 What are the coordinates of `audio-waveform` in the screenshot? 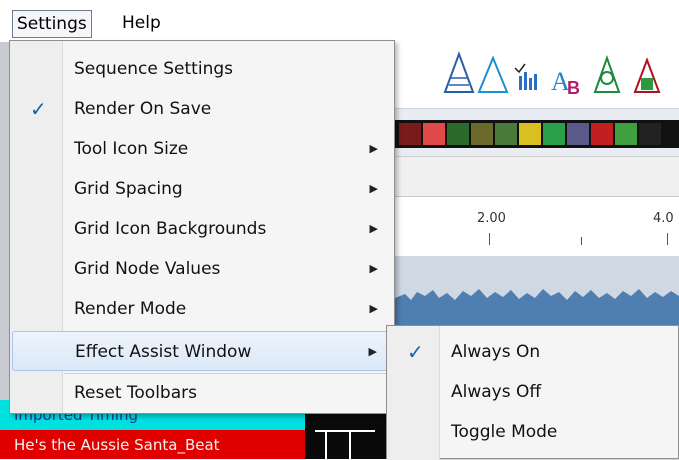 It's located at (537, 291).